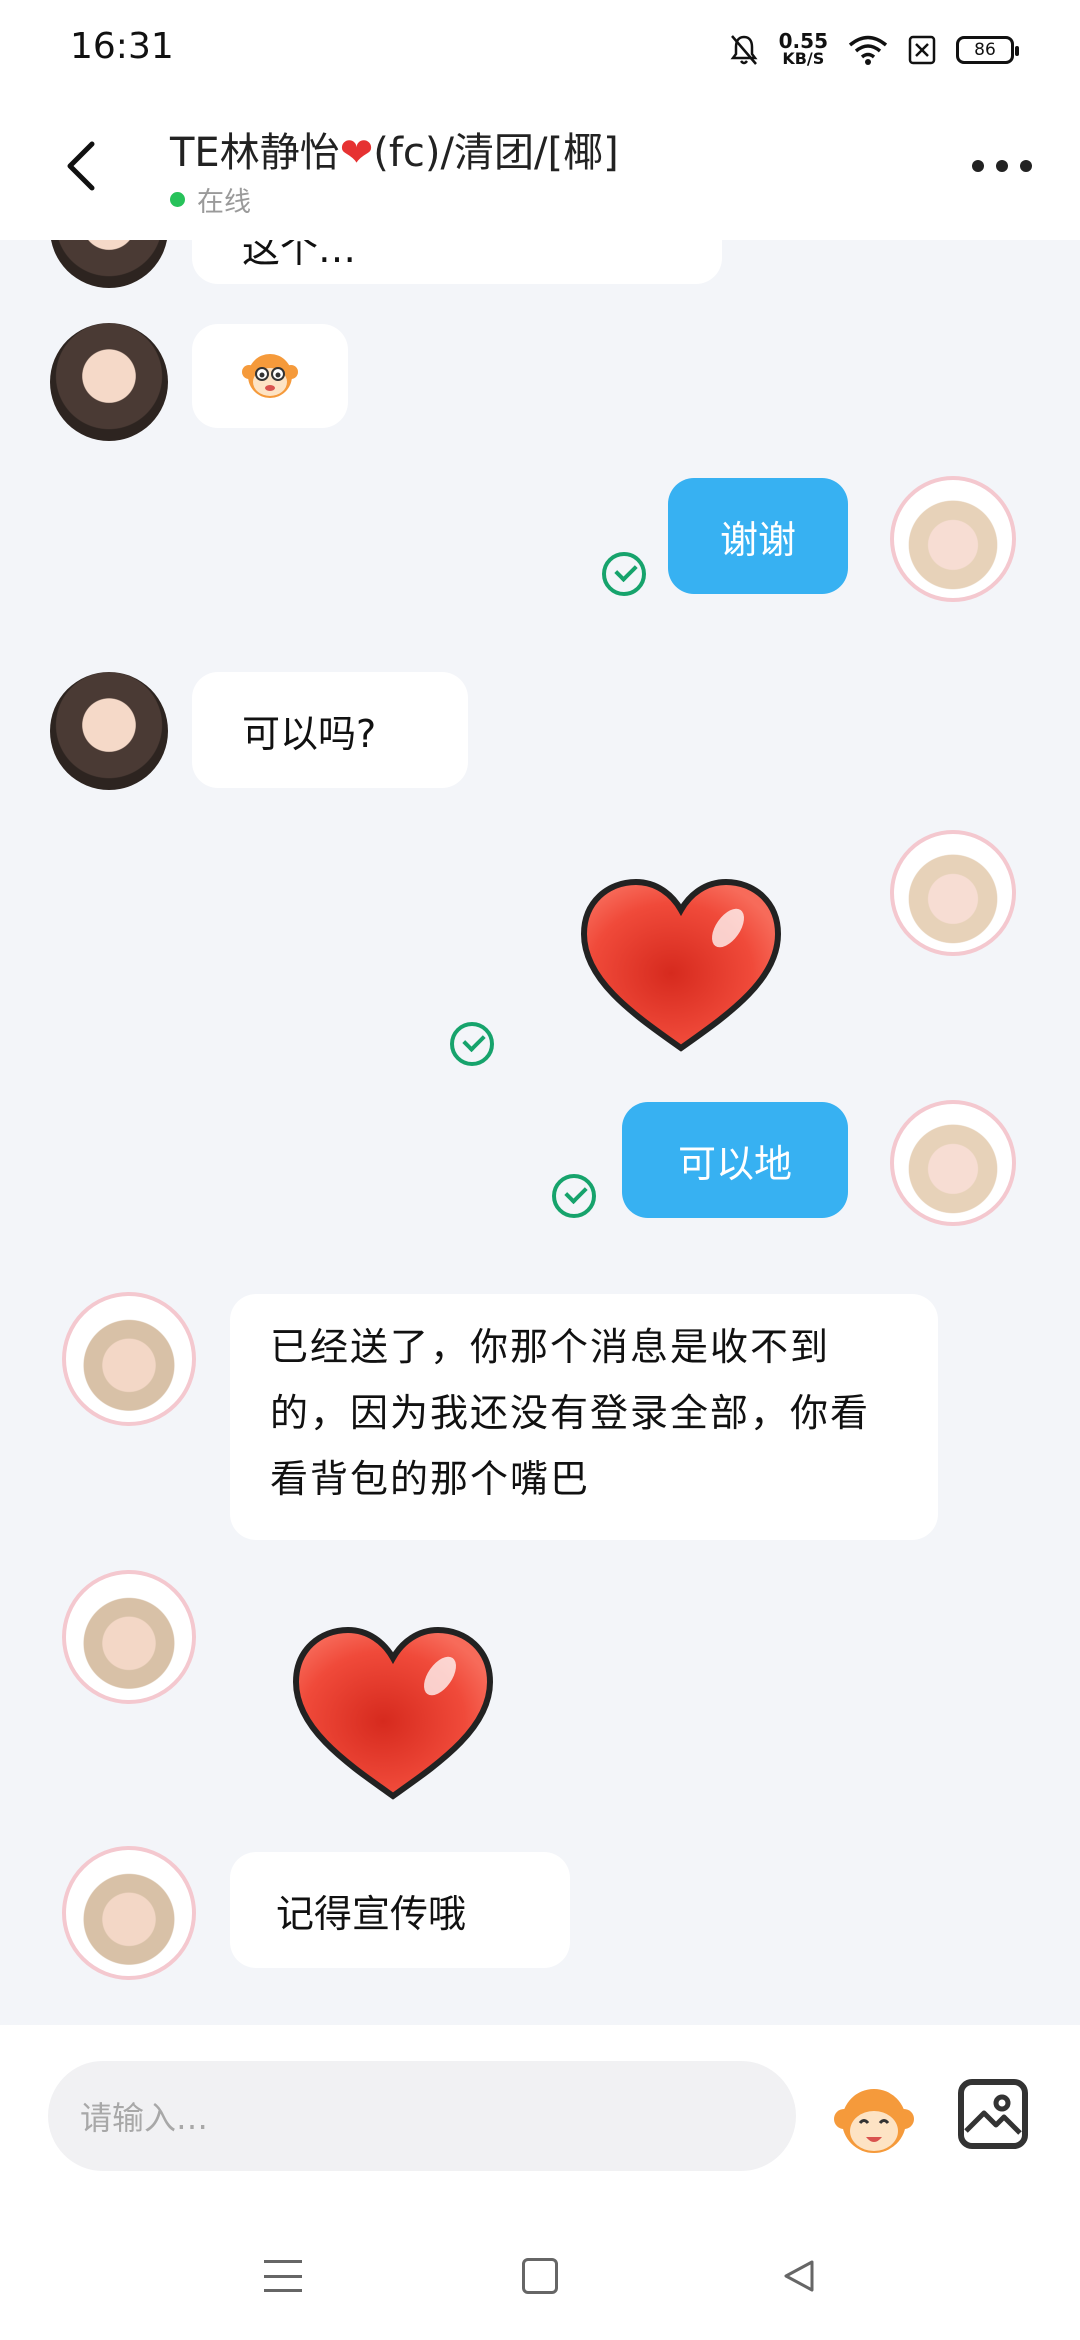 This screenshot has height=2340, width=1080. Describe the element at coordinates (283, 2276) in the screenshot. I see `recent-apps-icon` at that location.